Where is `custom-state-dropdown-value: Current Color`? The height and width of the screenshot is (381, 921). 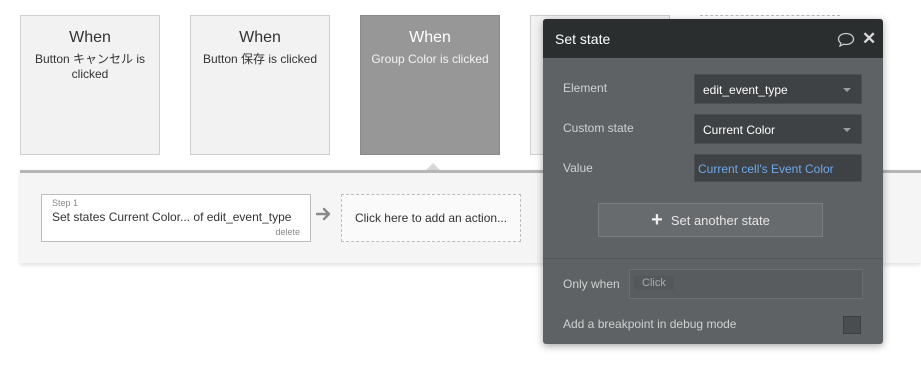
custom-state-dropdown-value: Current Color is located at coordinates (739, 130).